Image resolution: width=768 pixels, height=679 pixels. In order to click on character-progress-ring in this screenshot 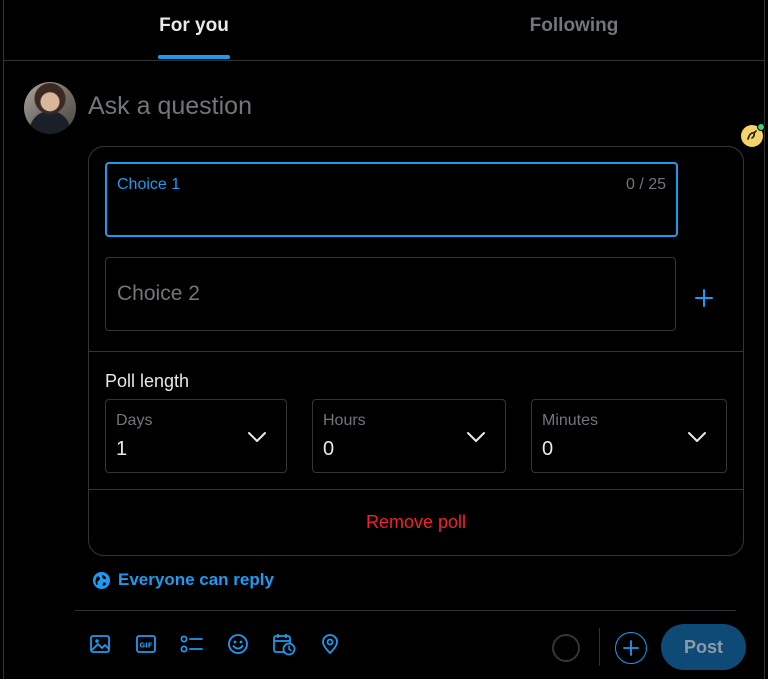, I will do `click(566, 648)`.